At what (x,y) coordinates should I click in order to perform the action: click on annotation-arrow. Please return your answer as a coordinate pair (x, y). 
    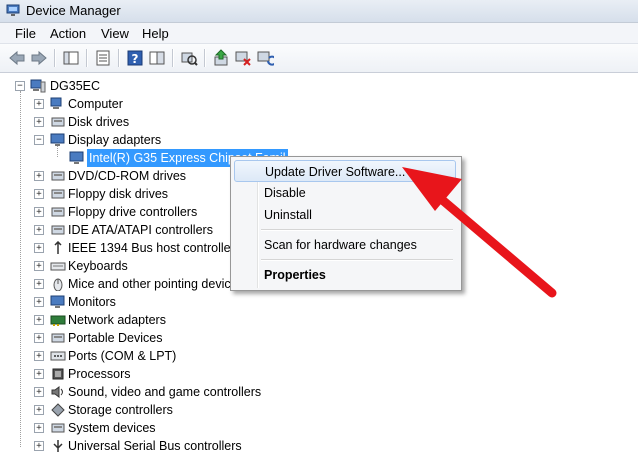
    Looking at the image, I should click on (479, 232).